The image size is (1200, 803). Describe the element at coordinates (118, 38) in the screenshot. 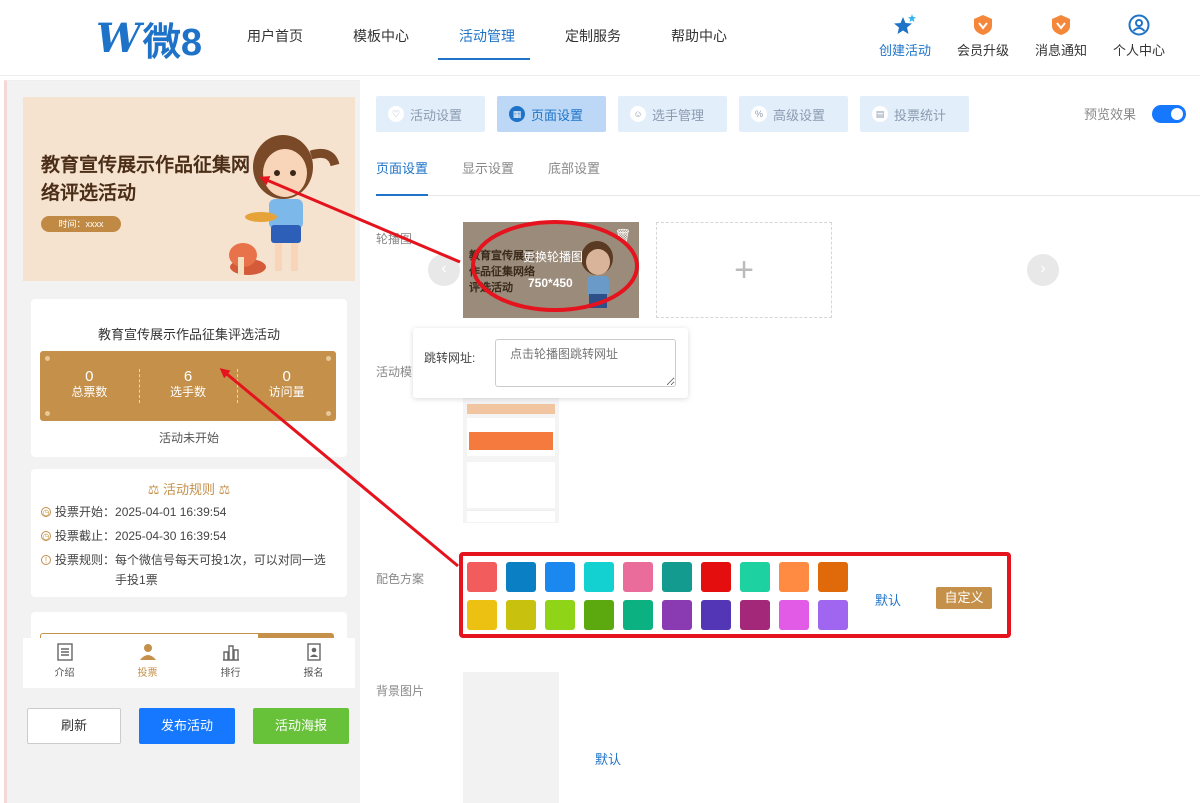

I see `logo-mark: W` at that location.